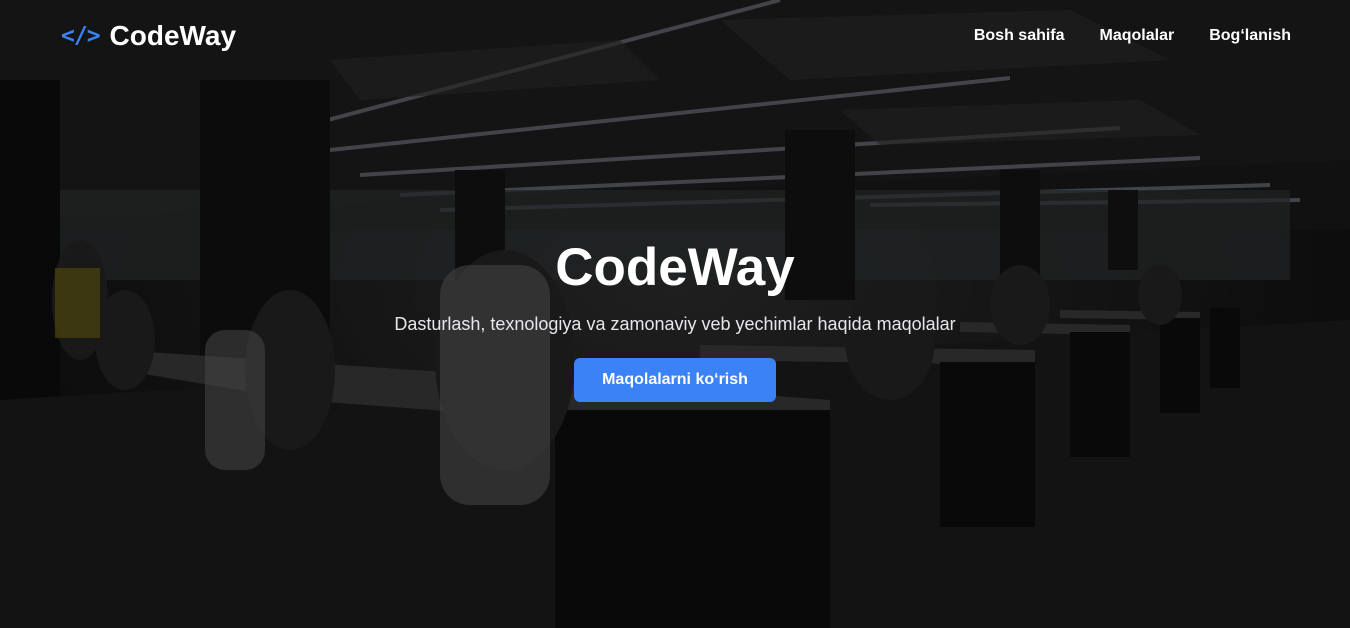 This screenshot has width=1350, height=628. I want to click on nav-link-home: Bosh sahifa, so click(1019, 36).